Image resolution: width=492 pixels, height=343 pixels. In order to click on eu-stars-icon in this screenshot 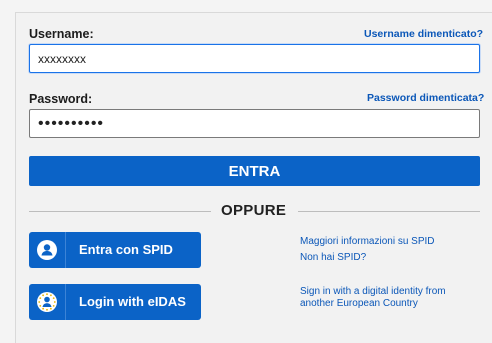, I will do `click(47, 302)`.